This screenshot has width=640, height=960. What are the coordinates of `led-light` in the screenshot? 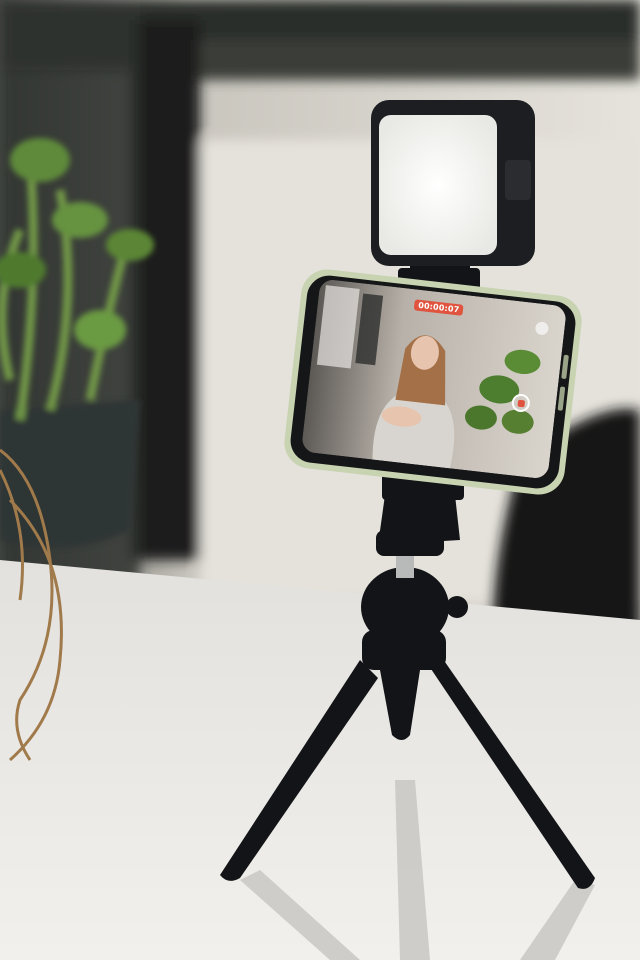 It's located at (453, 183).